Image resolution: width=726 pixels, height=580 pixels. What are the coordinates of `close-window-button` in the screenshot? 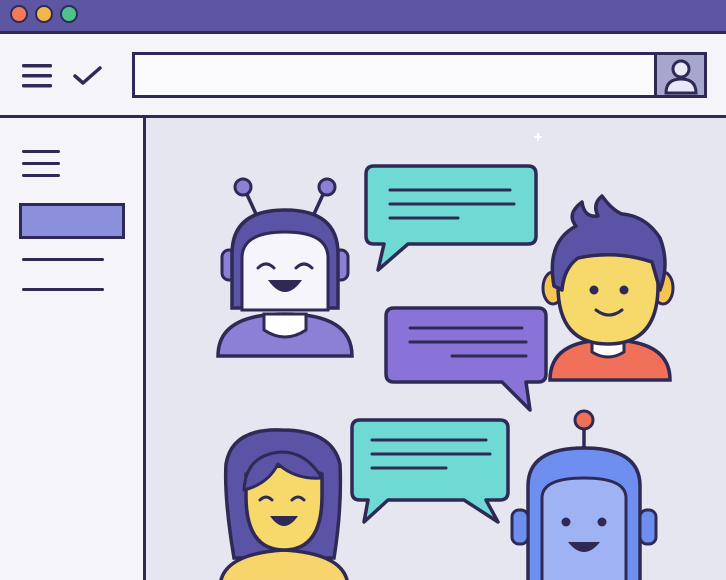 It's located at (19, 14).